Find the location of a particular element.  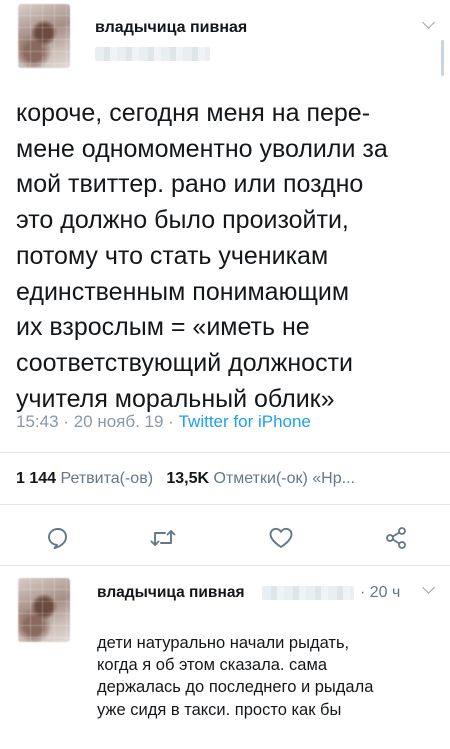

reply-line: когда я об этом сказала. сама is located at coordinates (212, 665).